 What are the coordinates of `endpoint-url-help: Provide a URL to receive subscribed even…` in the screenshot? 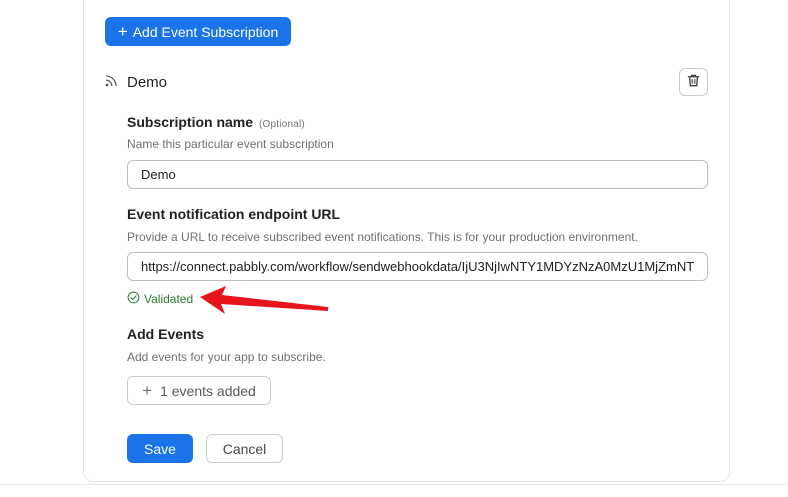 It's located at (382, 237).